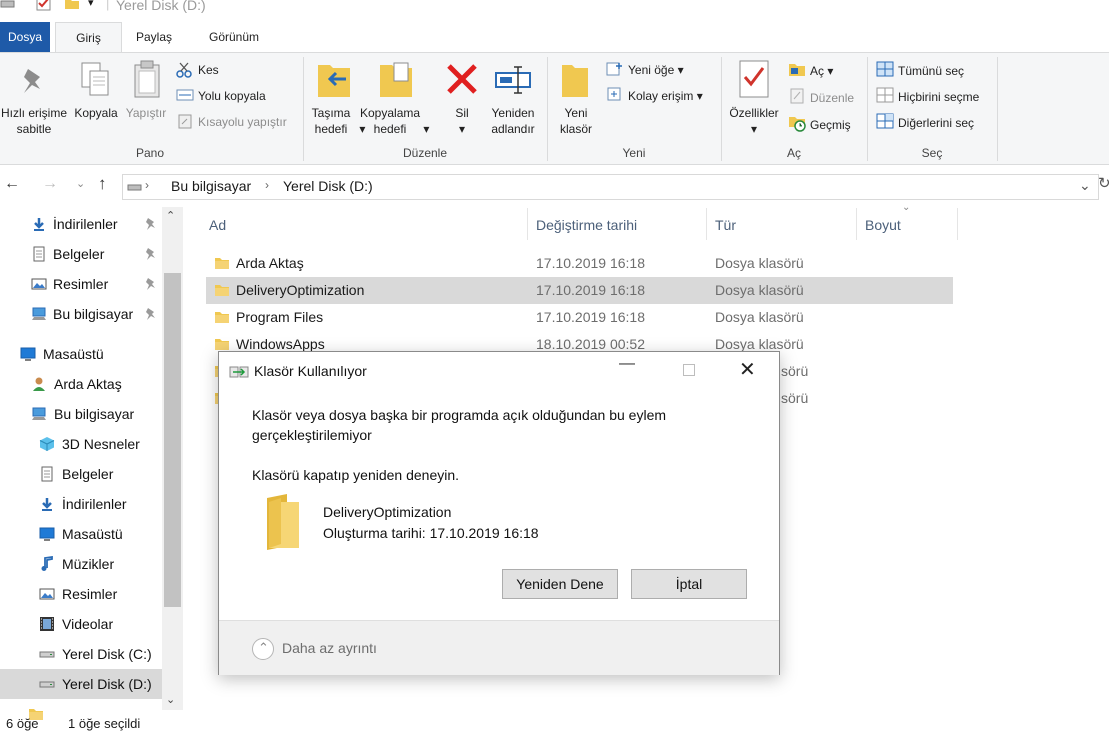 The width and height of the screenshot is (1109, 731). Describe the element at coordinates (47, 474) in the screenshot. I see `document-icon` at that location.